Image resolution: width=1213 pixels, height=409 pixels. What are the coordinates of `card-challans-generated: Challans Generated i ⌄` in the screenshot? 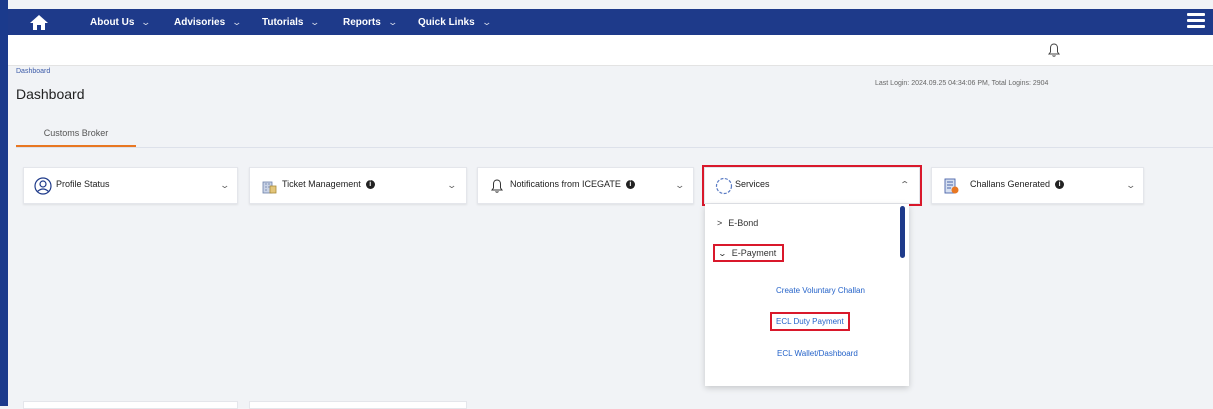 It's located at (1037, 185).